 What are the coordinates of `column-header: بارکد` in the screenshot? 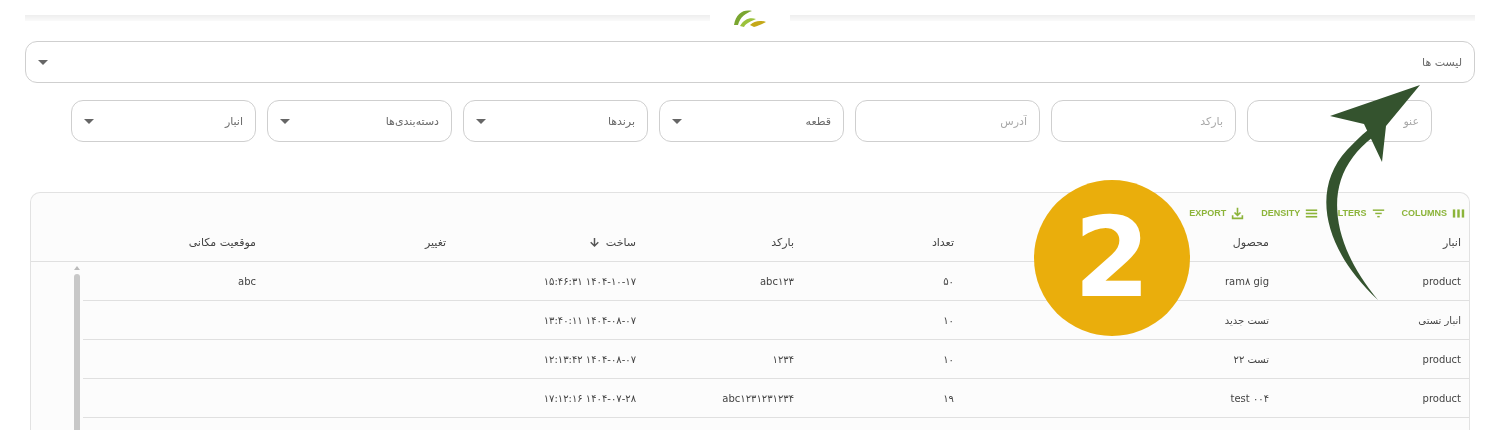 It's located at (782, 242).